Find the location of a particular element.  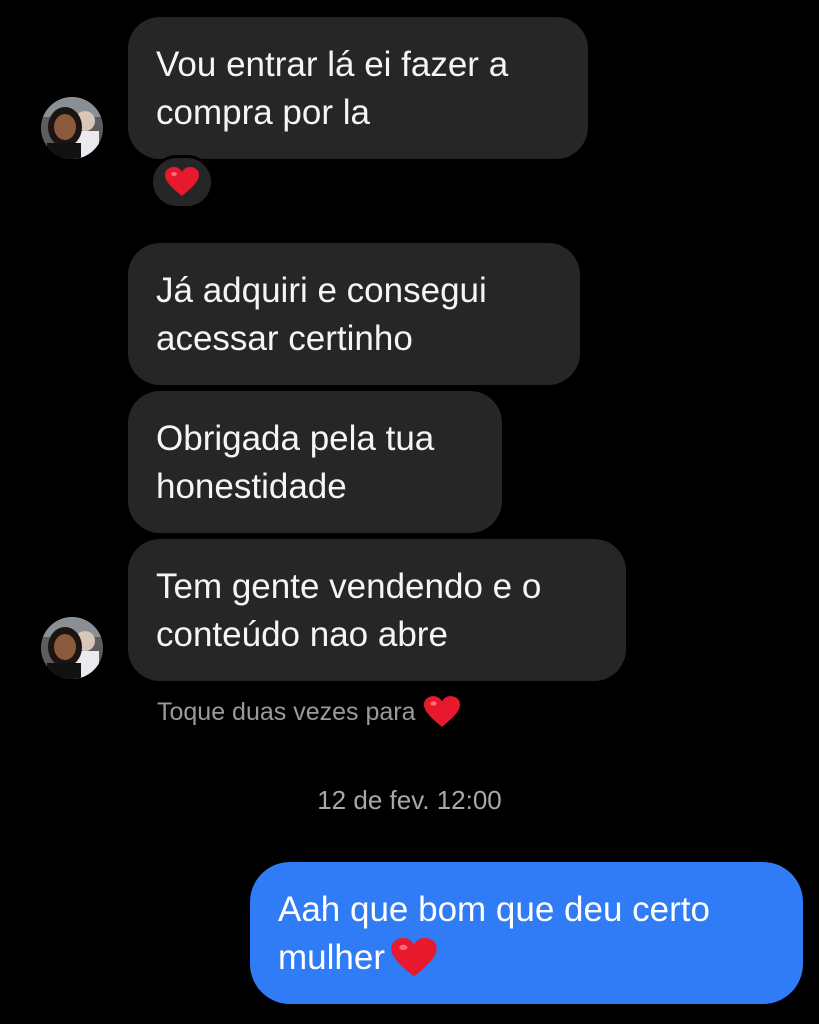

message-reaction is located at coordinates (182, 182).